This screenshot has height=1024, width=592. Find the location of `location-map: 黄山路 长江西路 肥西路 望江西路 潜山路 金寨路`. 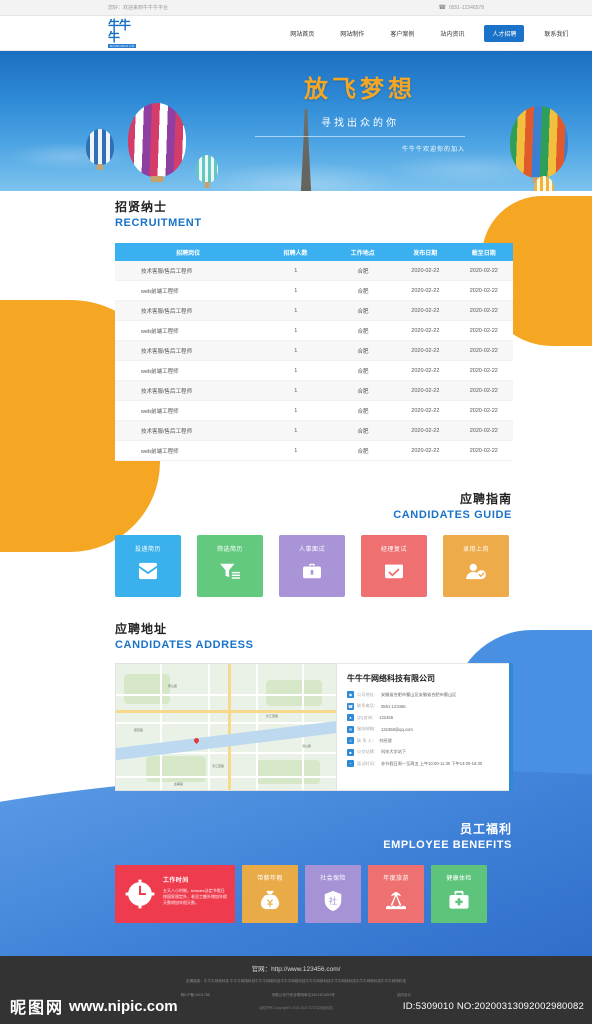

location-map: 黄山路 长江西路 肥西路 望江西路 潜山路 金寨路 is located at coordinates (226, 727).